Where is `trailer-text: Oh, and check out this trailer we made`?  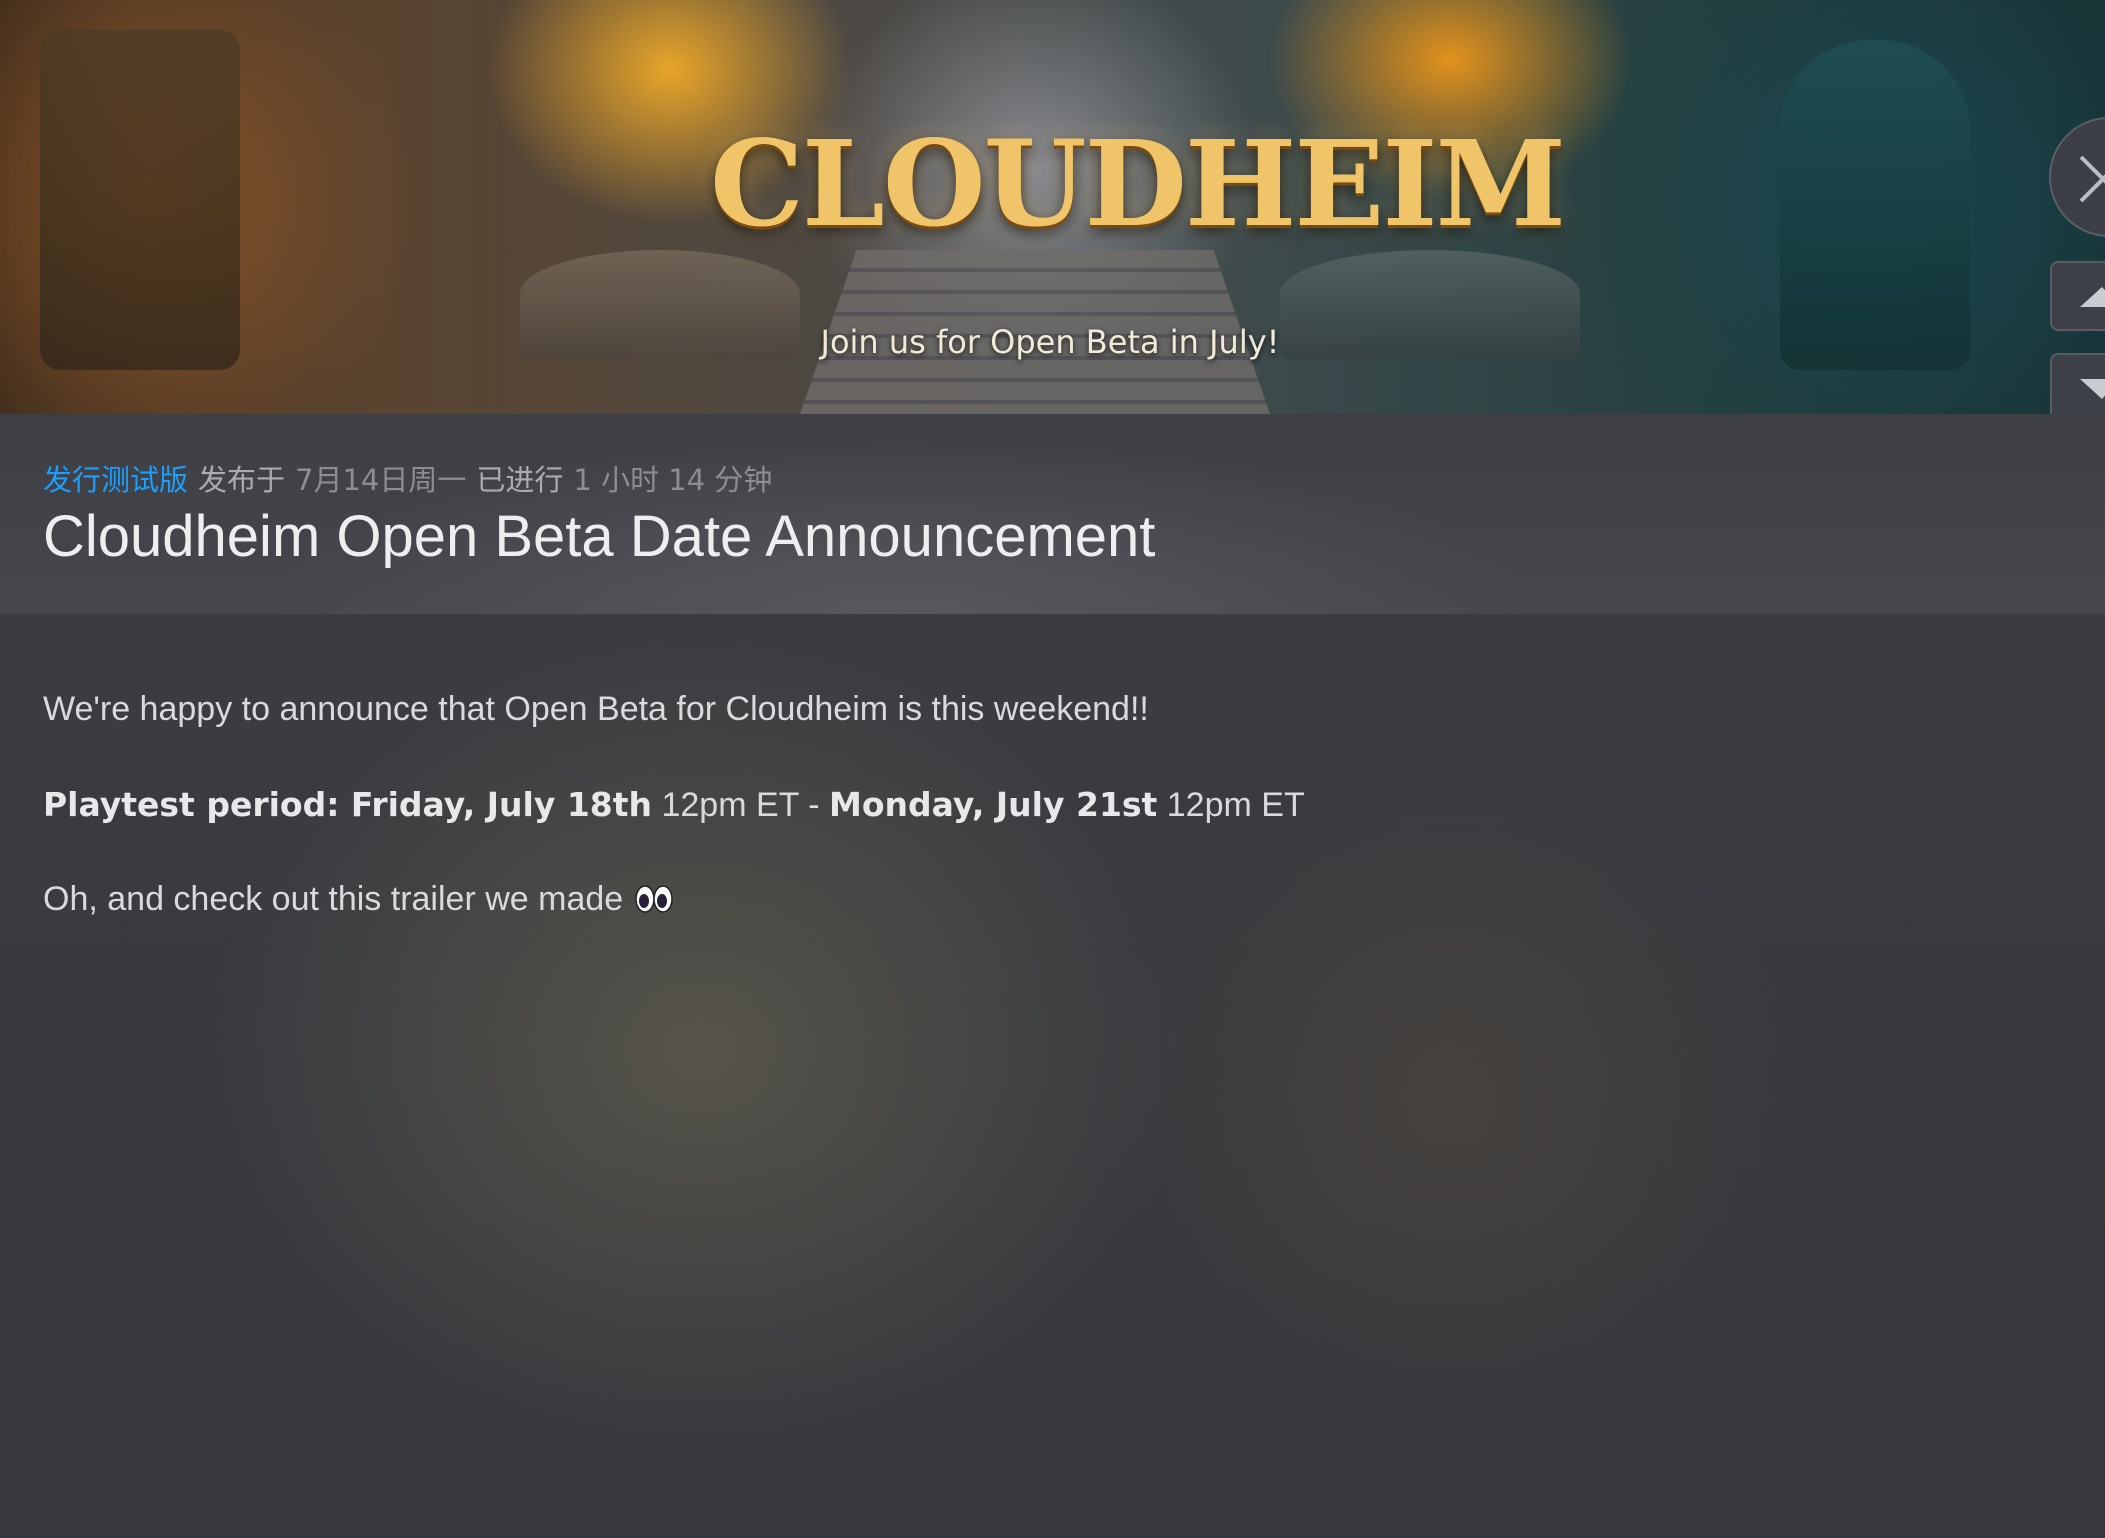 trailer-text: Oh, and check out this trailer we made is located at coordinates (333, 899).